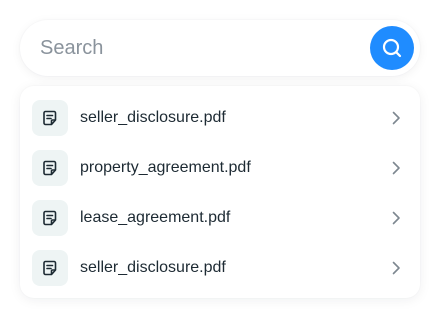 The width and height of the screenshot is (440, 318). I want to click on search-input, so click(200, 48).